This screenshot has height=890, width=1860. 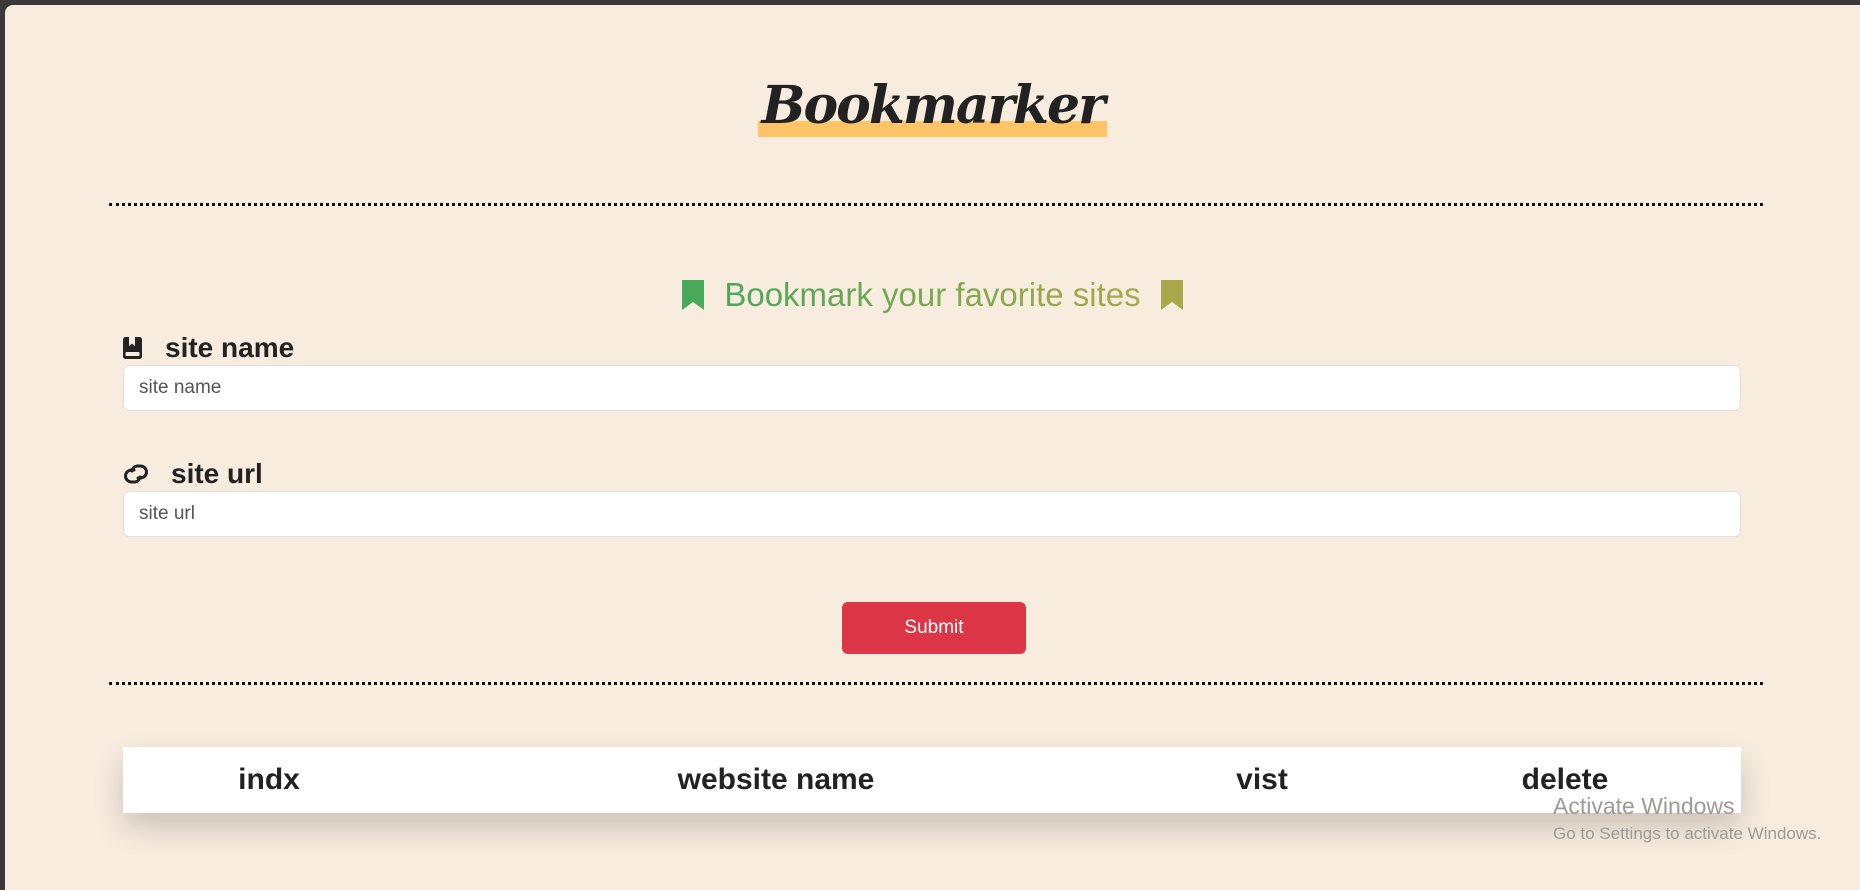 I want to click on site-url-label: site url, so click(x=193, y=474).